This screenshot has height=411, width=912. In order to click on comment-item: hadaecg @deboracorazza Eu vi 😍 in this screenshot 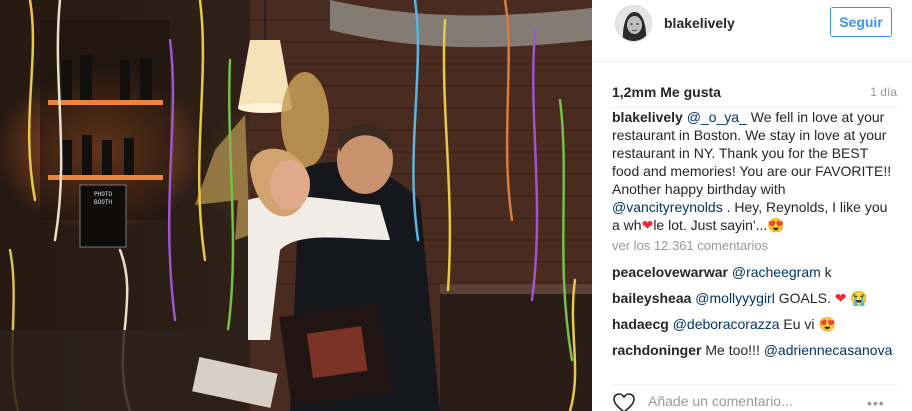, I will do `click(754, 324)`.